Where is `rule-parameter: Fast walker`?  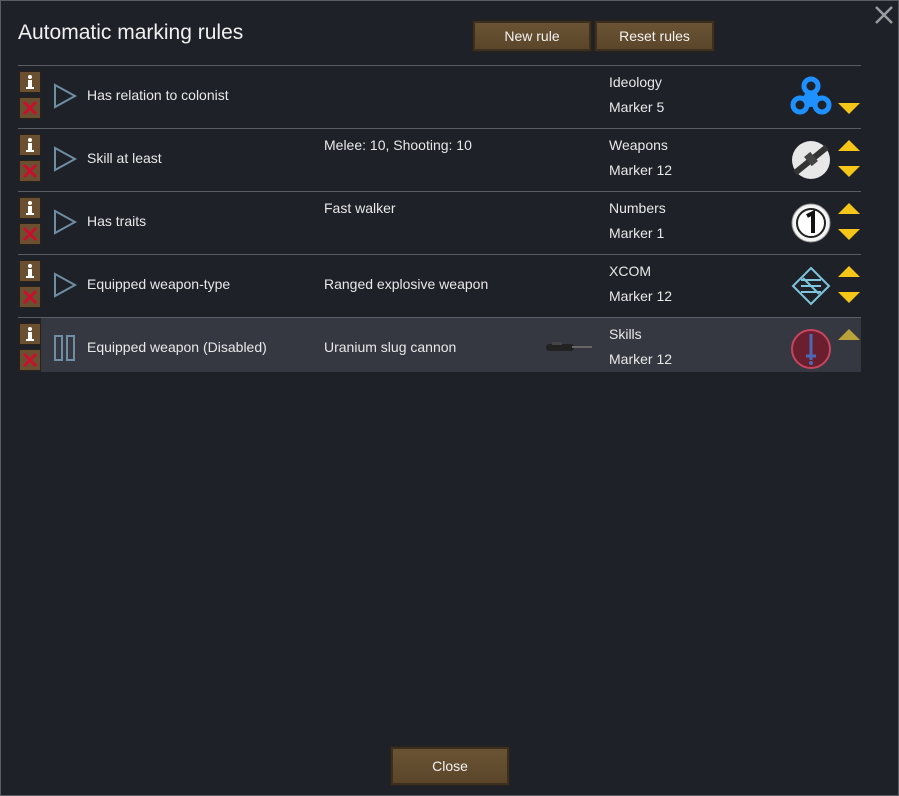 rule-parameter: Fast walker is located at coordinates (360, 208).